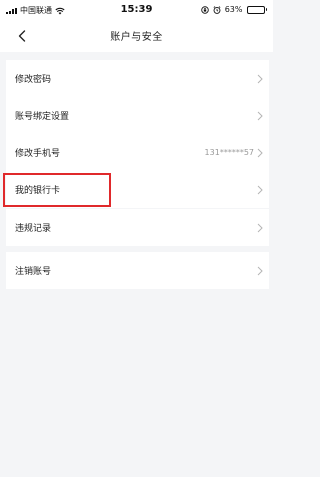 This screenshot has height=477, width=320. What do you see at coordinates (33, 272) in the screenshot?
I see `list-item-label: 注销账号` at bounding box center [33, 272].